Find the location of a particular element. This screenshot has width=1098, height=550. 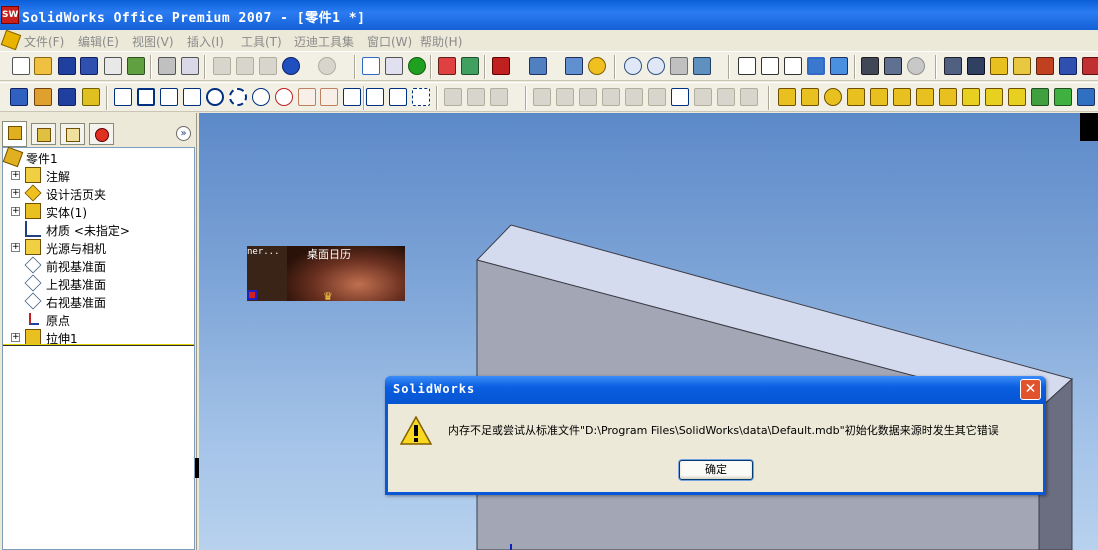

slot-icon is located at coordinates (169, 97).